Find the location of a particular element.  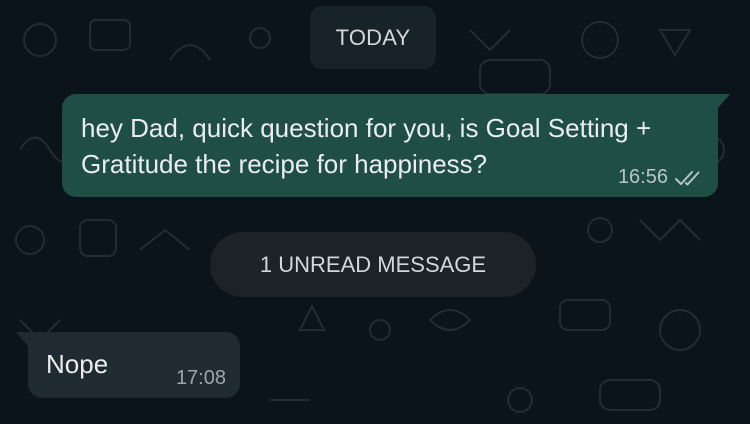

message-meta: 16:56 is located at coordinates (661, 177).